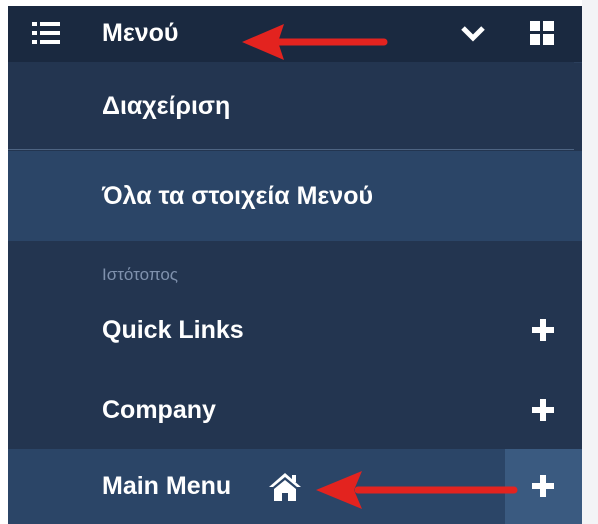 The image size is (598, 524). Describe the element at coordinates (285, 487) in the screenshot. I see `home-icon` at that location.